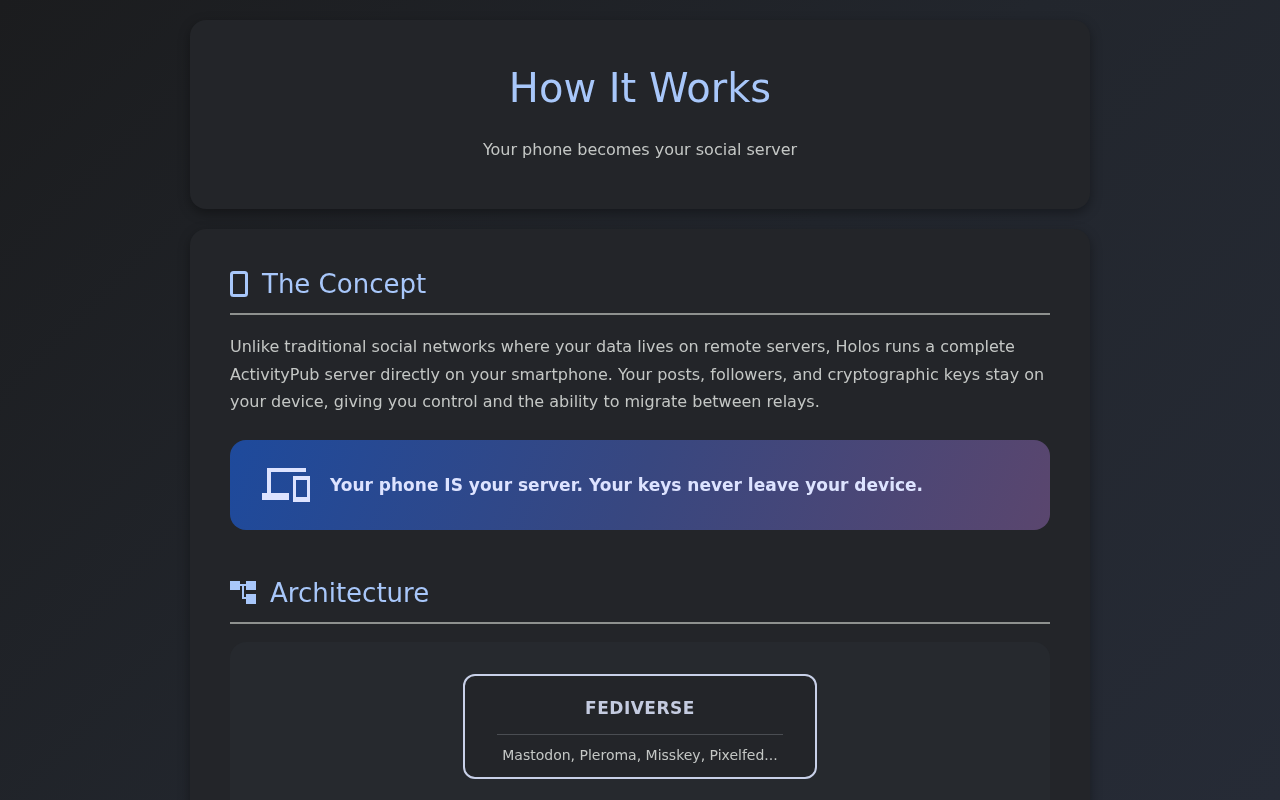 This screenshot has width=1280, height=800. Describe the element at coordinates (239, 284) in the screenshot. I see `phone-icon` at that location.